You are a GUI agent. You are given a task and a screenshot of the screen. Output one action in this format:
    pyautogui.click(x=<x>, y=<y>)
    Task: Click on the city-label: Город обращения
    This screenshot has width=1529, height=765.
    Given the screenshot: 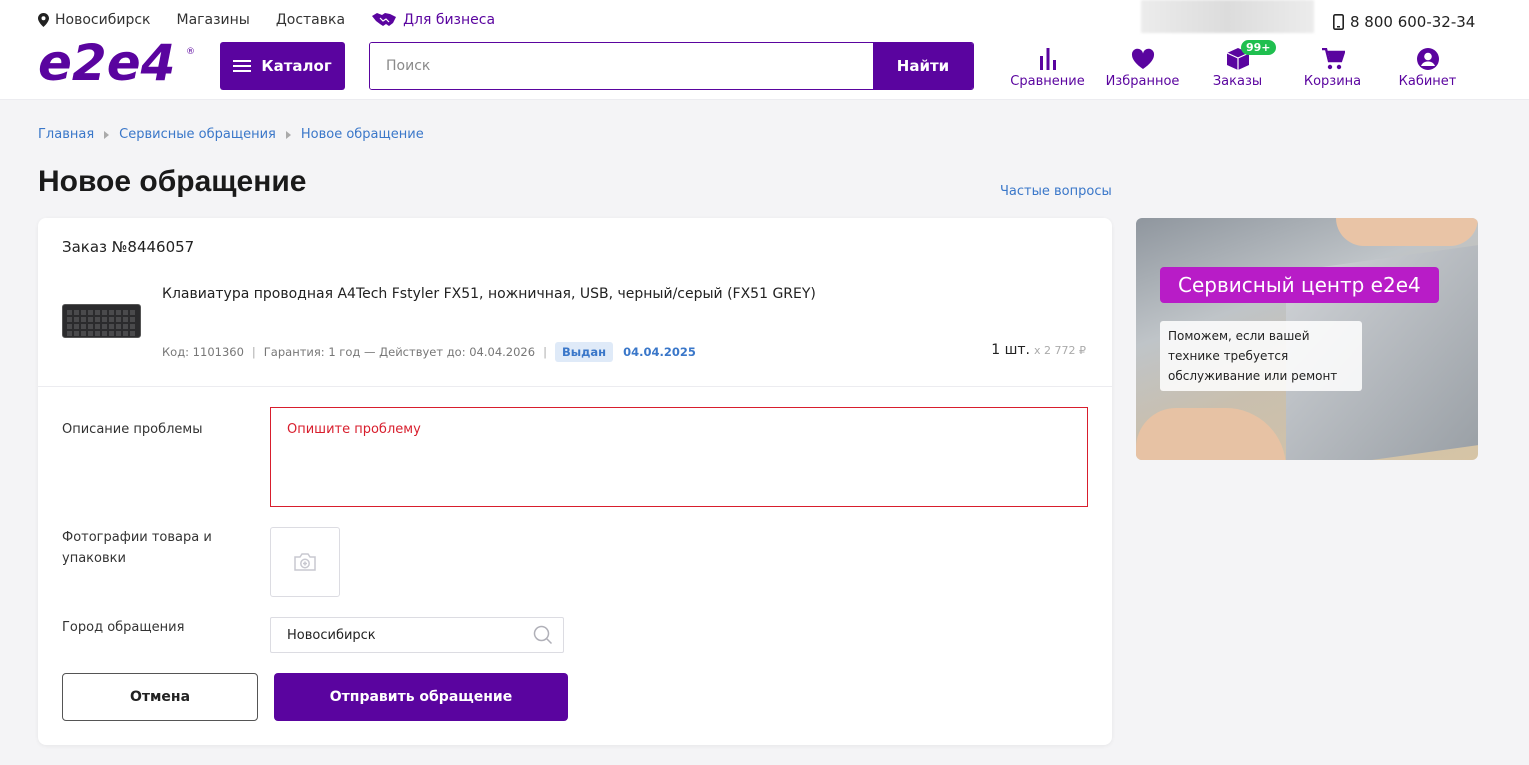 What is the action you would take?
    pyautogui.click(x=123, y=627)
    